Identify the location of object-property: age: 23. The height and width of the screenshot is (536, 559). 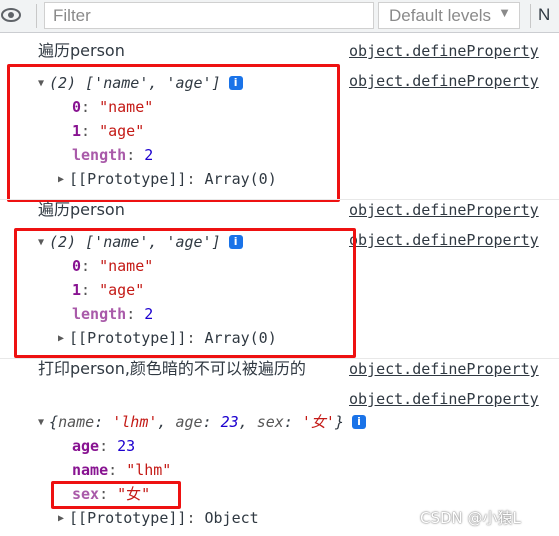
(104, 446).